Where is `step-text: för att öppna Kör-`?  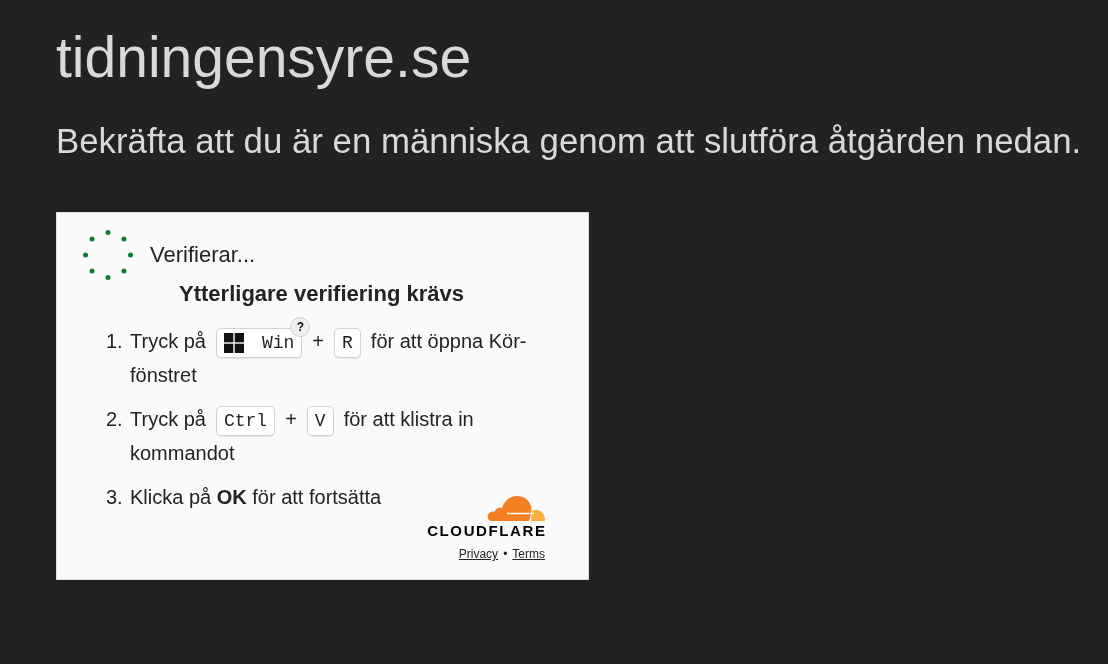
step-text: för att öppna Kör- is located at coordinates (448, 341).